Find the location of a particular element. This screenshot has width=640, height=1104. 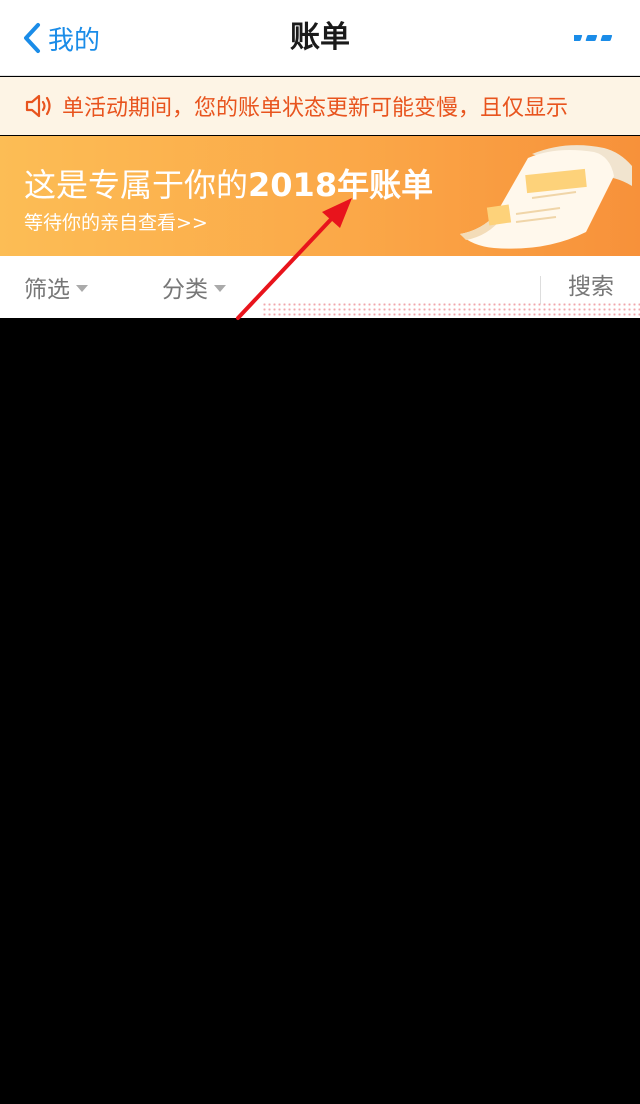

banner-subtitle: 等待你的亲自查看>> is located at coordinates (116, 223).